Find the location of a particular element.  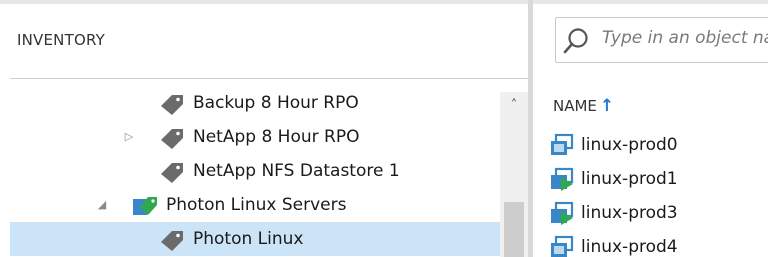

tree-item-netapp-8-hour-rpo: ▷ NetApp 8 Hour RPO is located at coordinates (250, 137).